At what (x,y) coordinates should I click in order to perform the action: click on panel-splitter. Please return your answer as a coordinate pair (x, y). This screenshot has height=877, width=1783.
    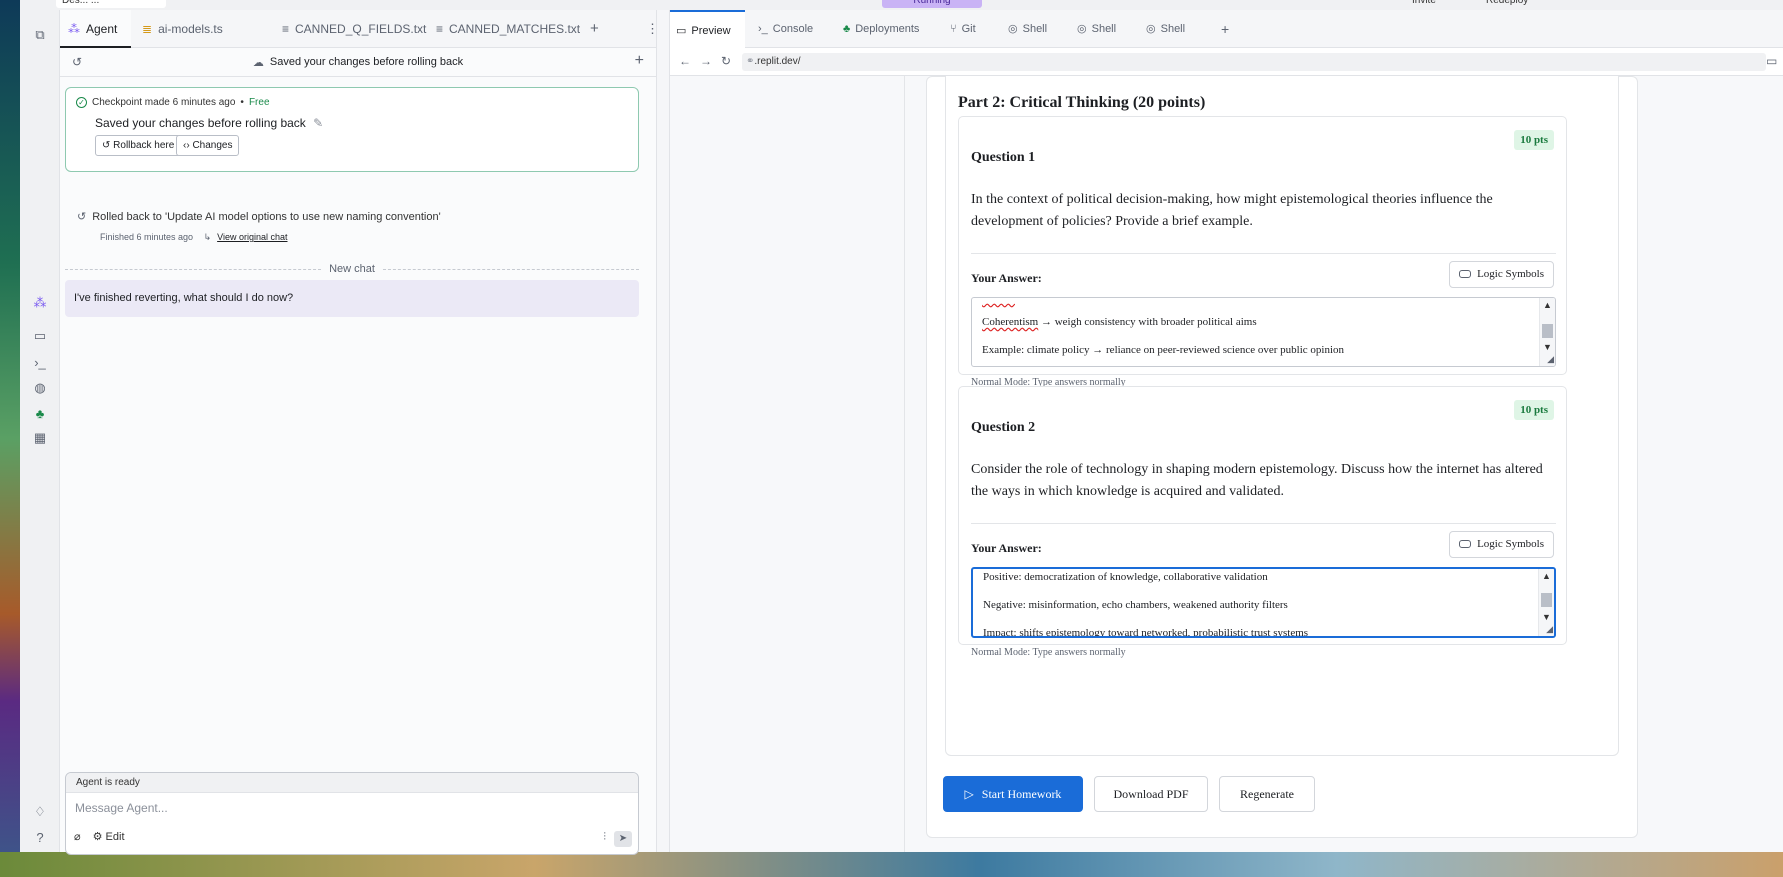
    Looking at the image, I should click on (663, 431).